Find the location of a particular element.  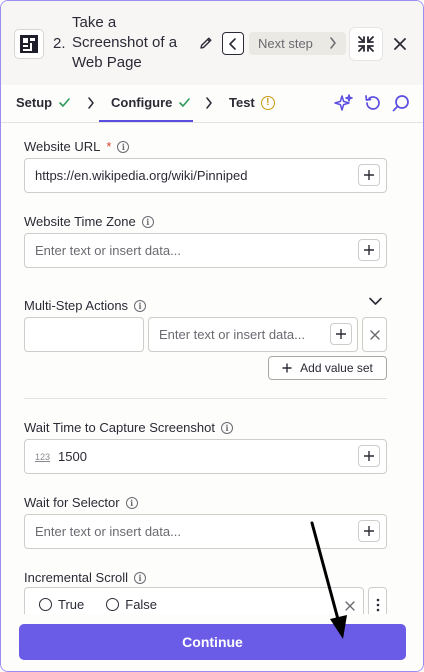

kebab-menu-icon is located at coordinates (377, 604).